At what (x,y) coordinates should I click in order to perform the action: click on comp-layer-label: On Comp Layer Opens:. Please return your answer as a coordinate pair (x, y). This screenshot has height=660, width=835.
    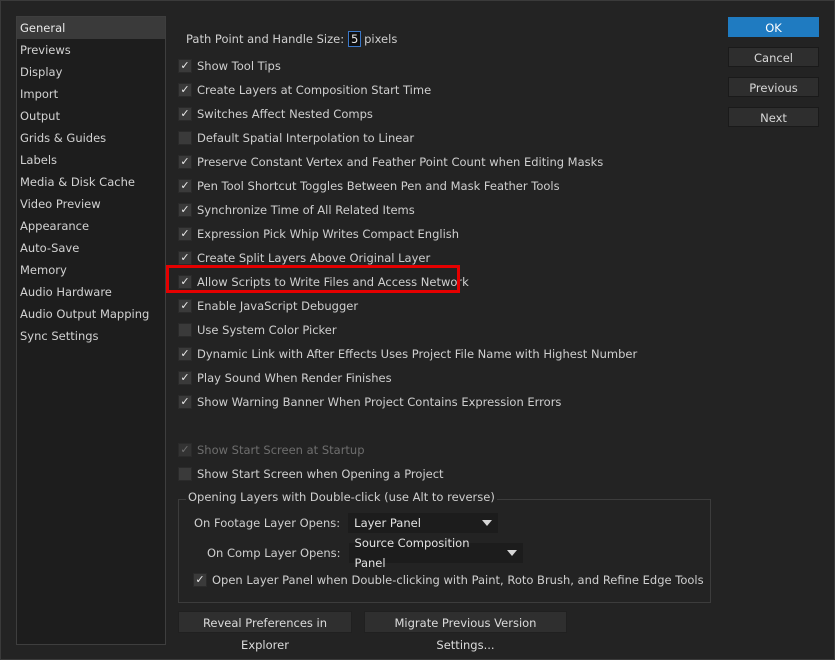
    Looking at the image, I should click on (274, 553).